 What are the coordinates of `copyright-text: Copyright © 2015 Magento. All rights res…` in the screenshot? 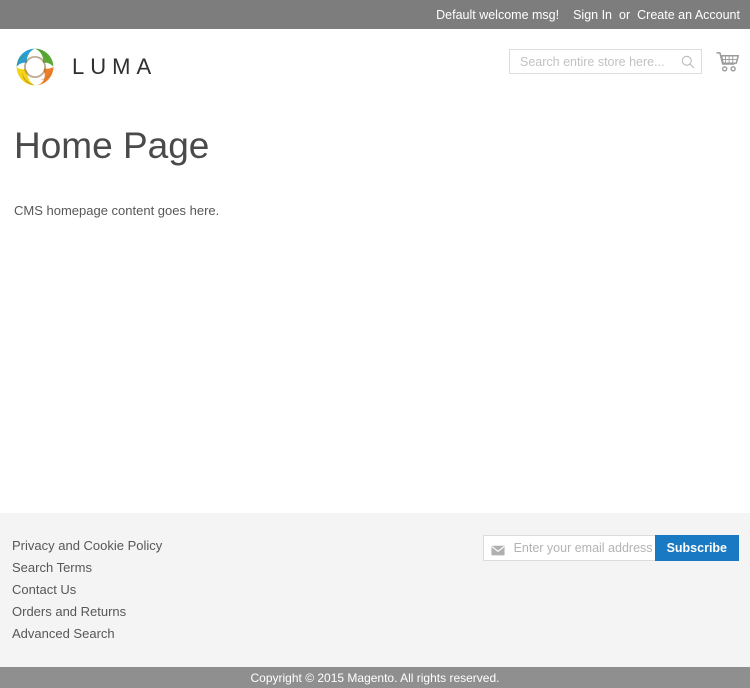 It's located at (375, 677).